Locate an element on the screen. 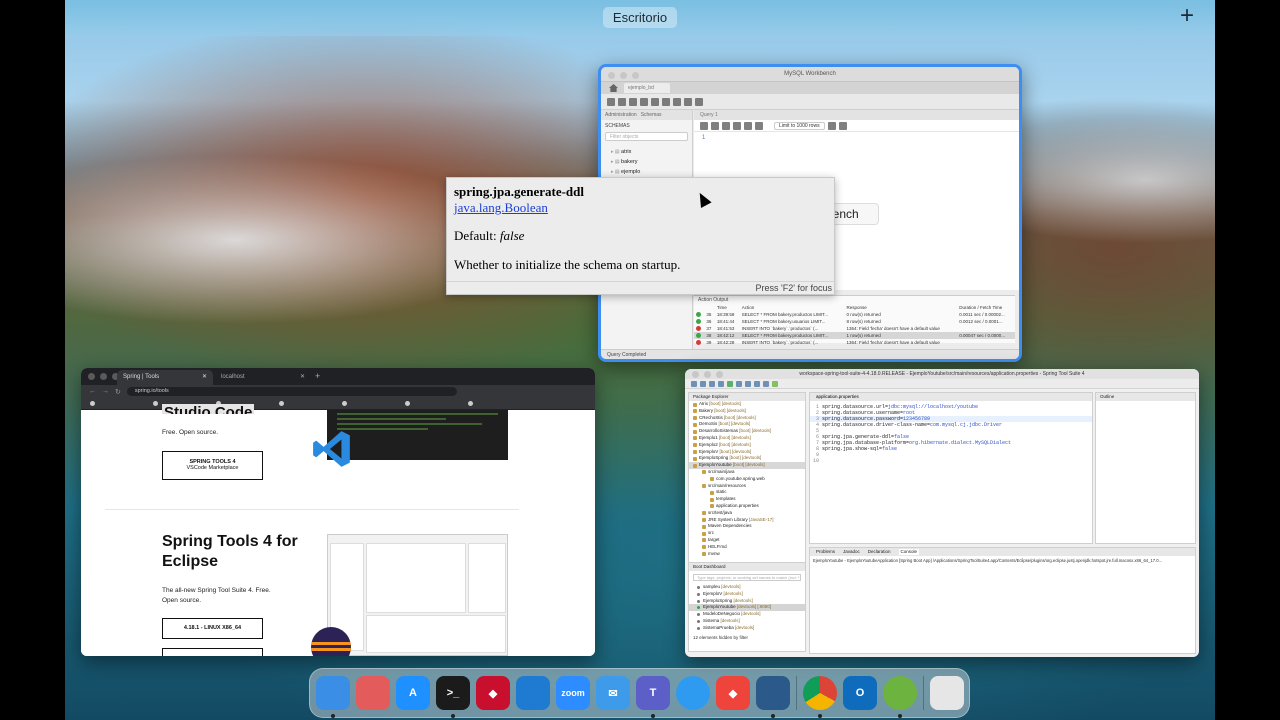 The width and height of the screenshot is (1280, 720). window-controls is located at coordinates (103, 376).